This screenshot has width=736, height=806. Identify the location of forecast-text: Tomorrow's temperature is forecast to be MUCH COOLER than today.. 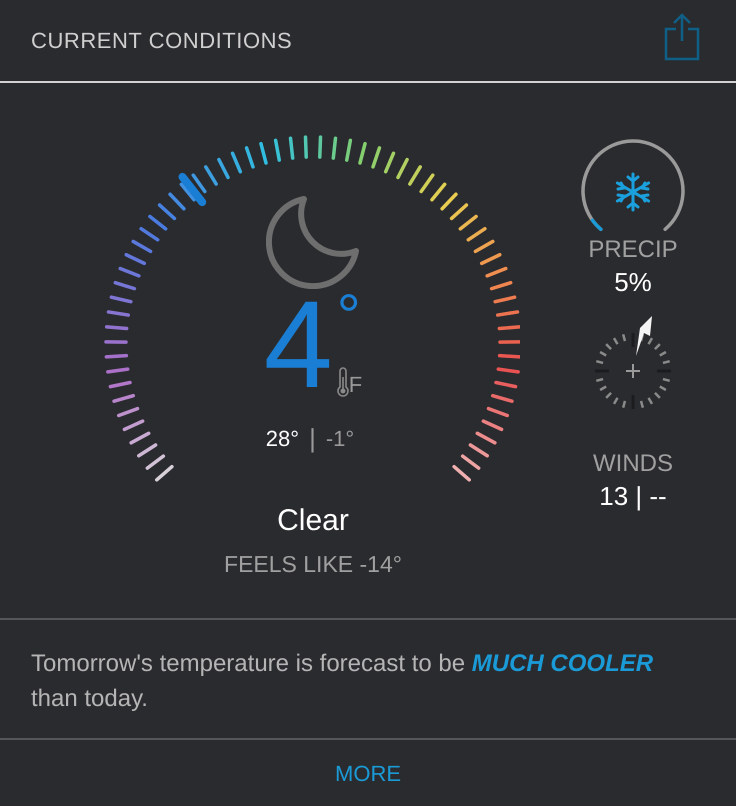
(342, 681).